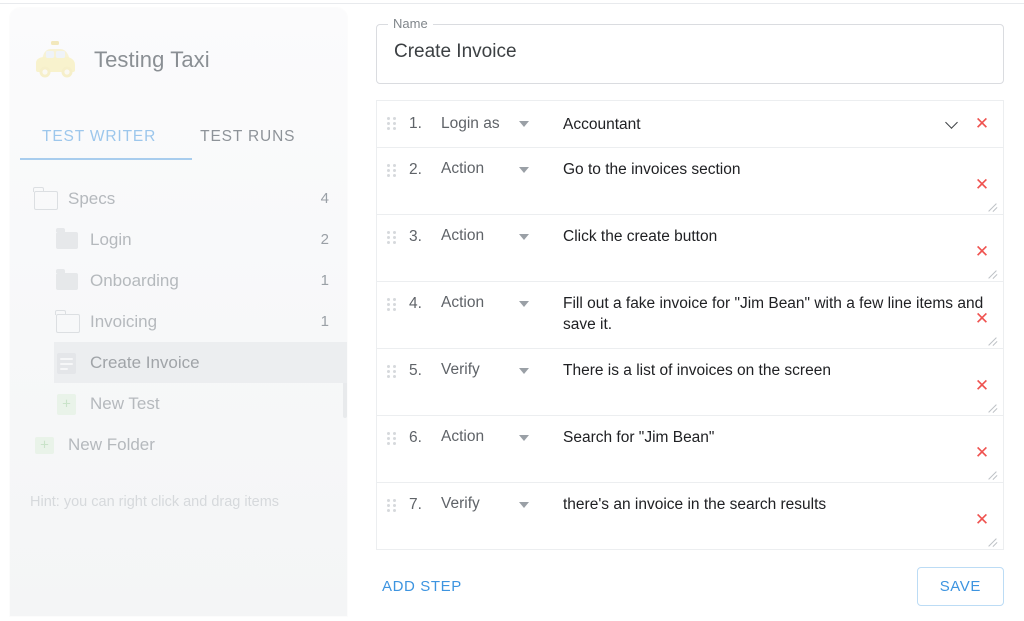 Image resolution: width=1024 pixels, height=621 pixels. Describe the element at coordinates (415, 303) in the screenshot. I see `step-index: 4.` at that location.